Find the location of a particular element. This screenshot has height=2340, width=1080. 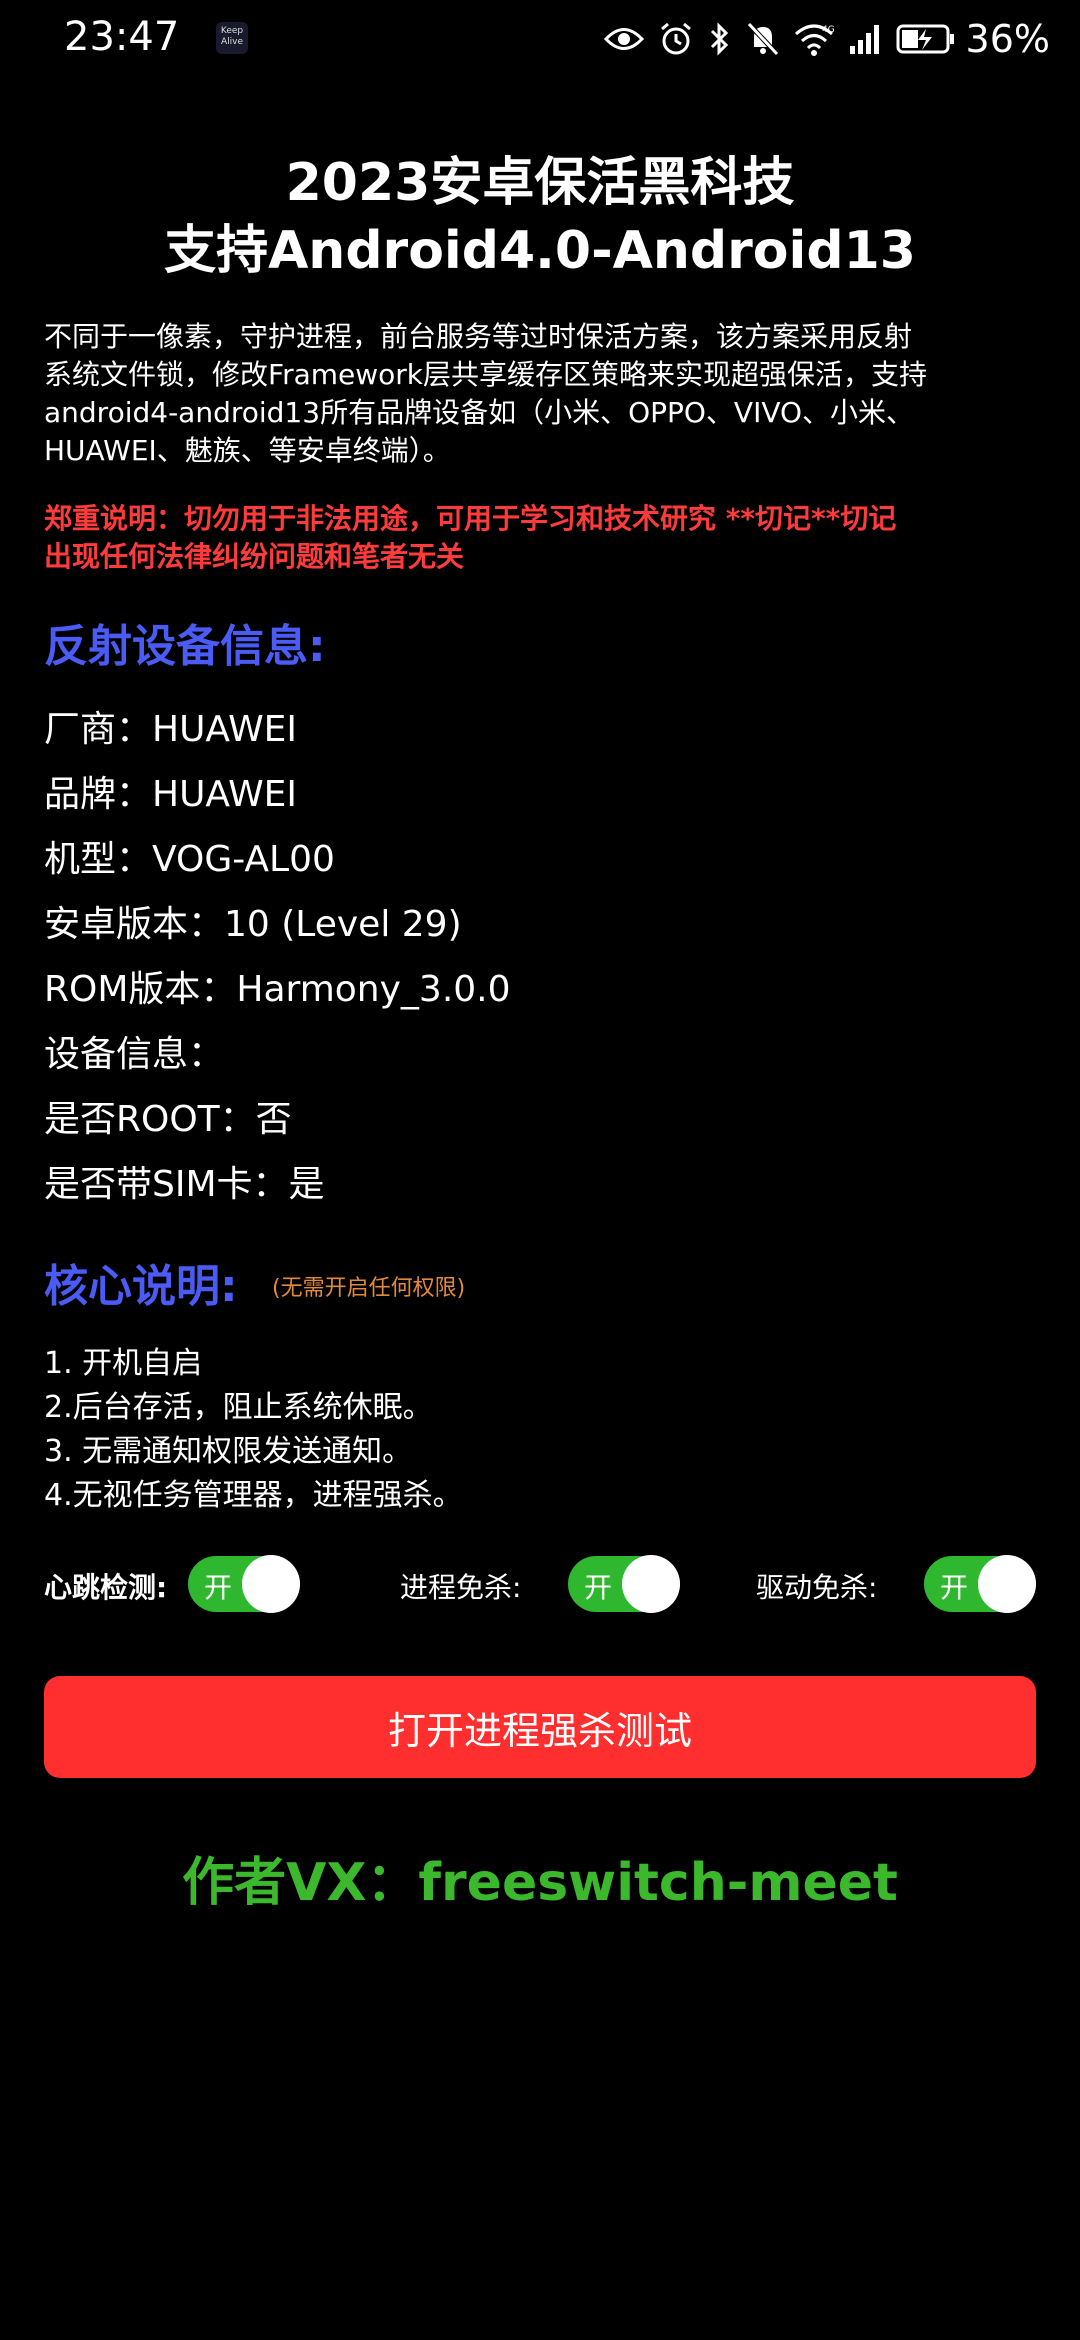

description-line: 不同于一像素，守护进程，前台服务等过时保活方案，该方案采用反射 is located at coordinates (478, 336).